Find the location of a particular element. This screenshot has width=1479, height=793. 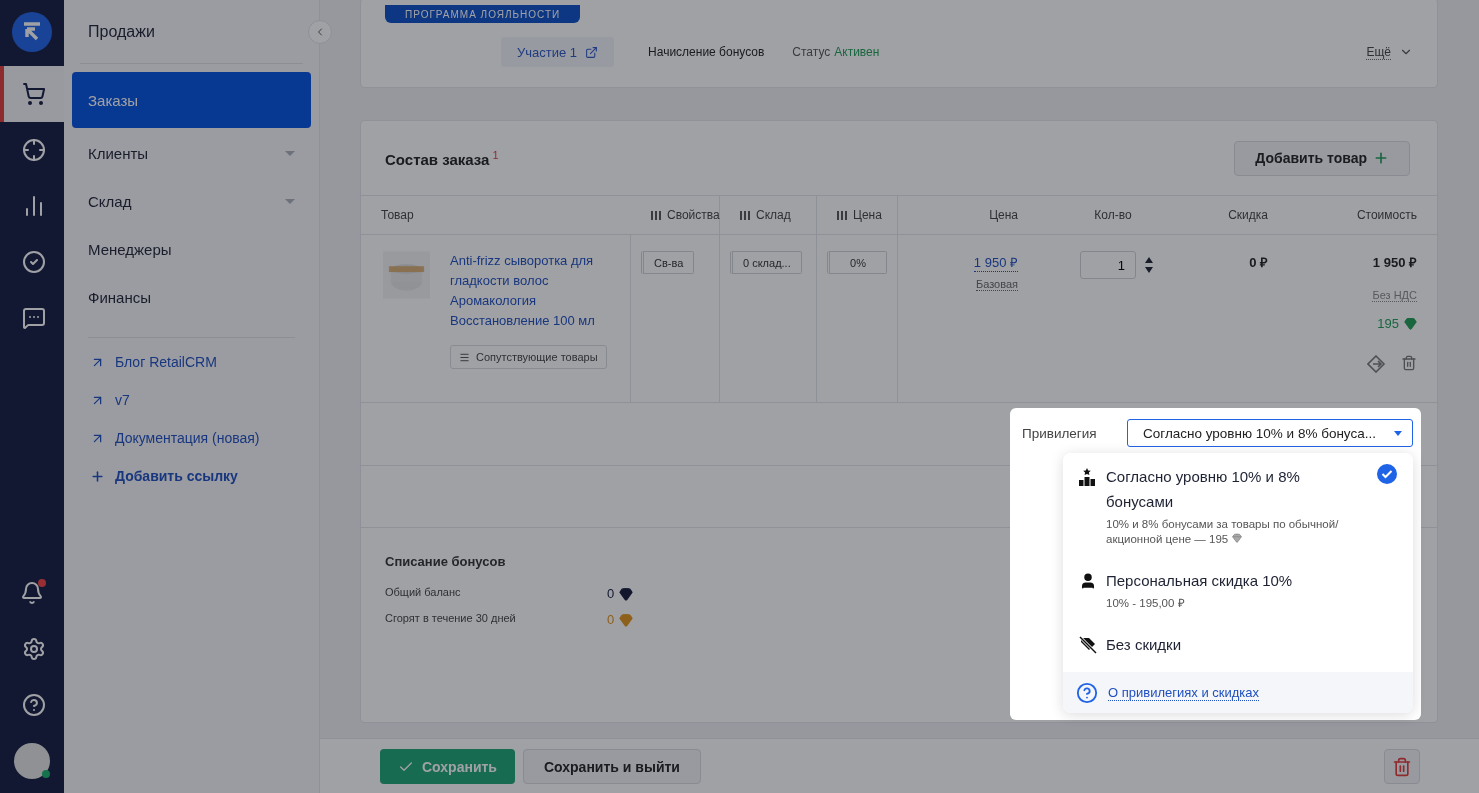

column-header: Товар is located at coordinates (496, 215).